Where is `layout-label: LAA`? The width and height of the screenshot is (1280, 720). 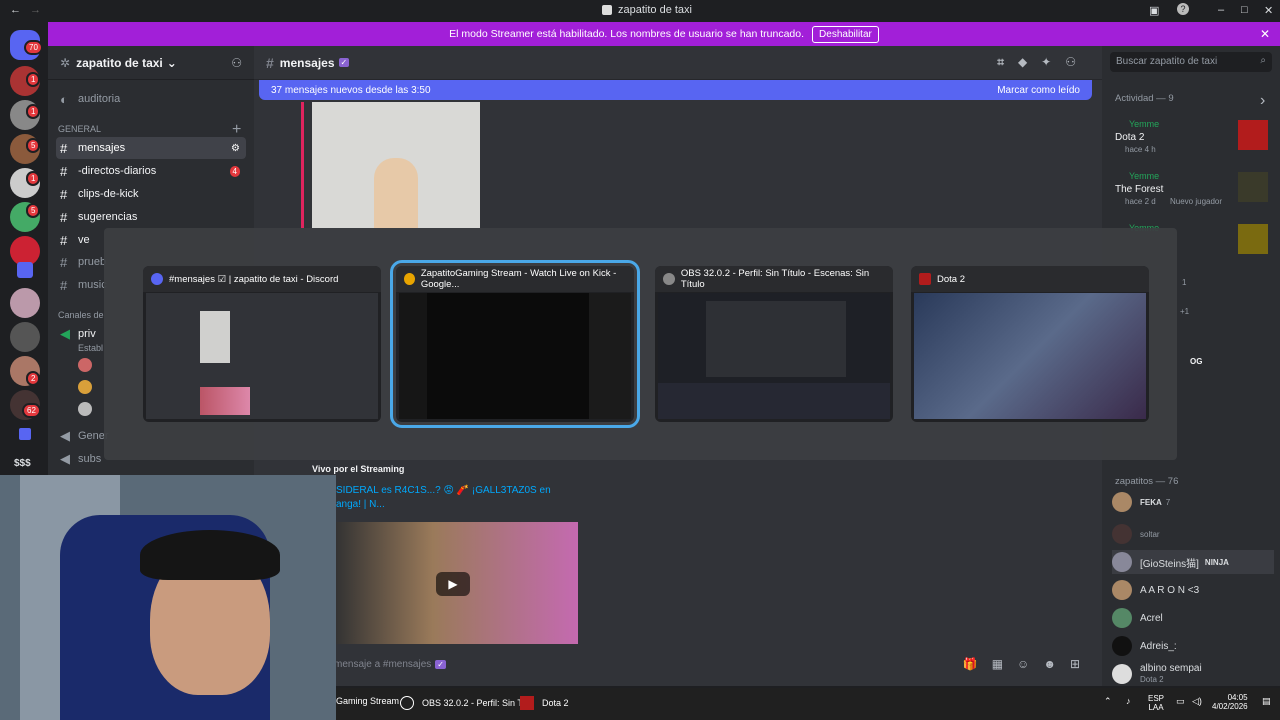 layout-label: LAA is located at coordinates (1156, 707).